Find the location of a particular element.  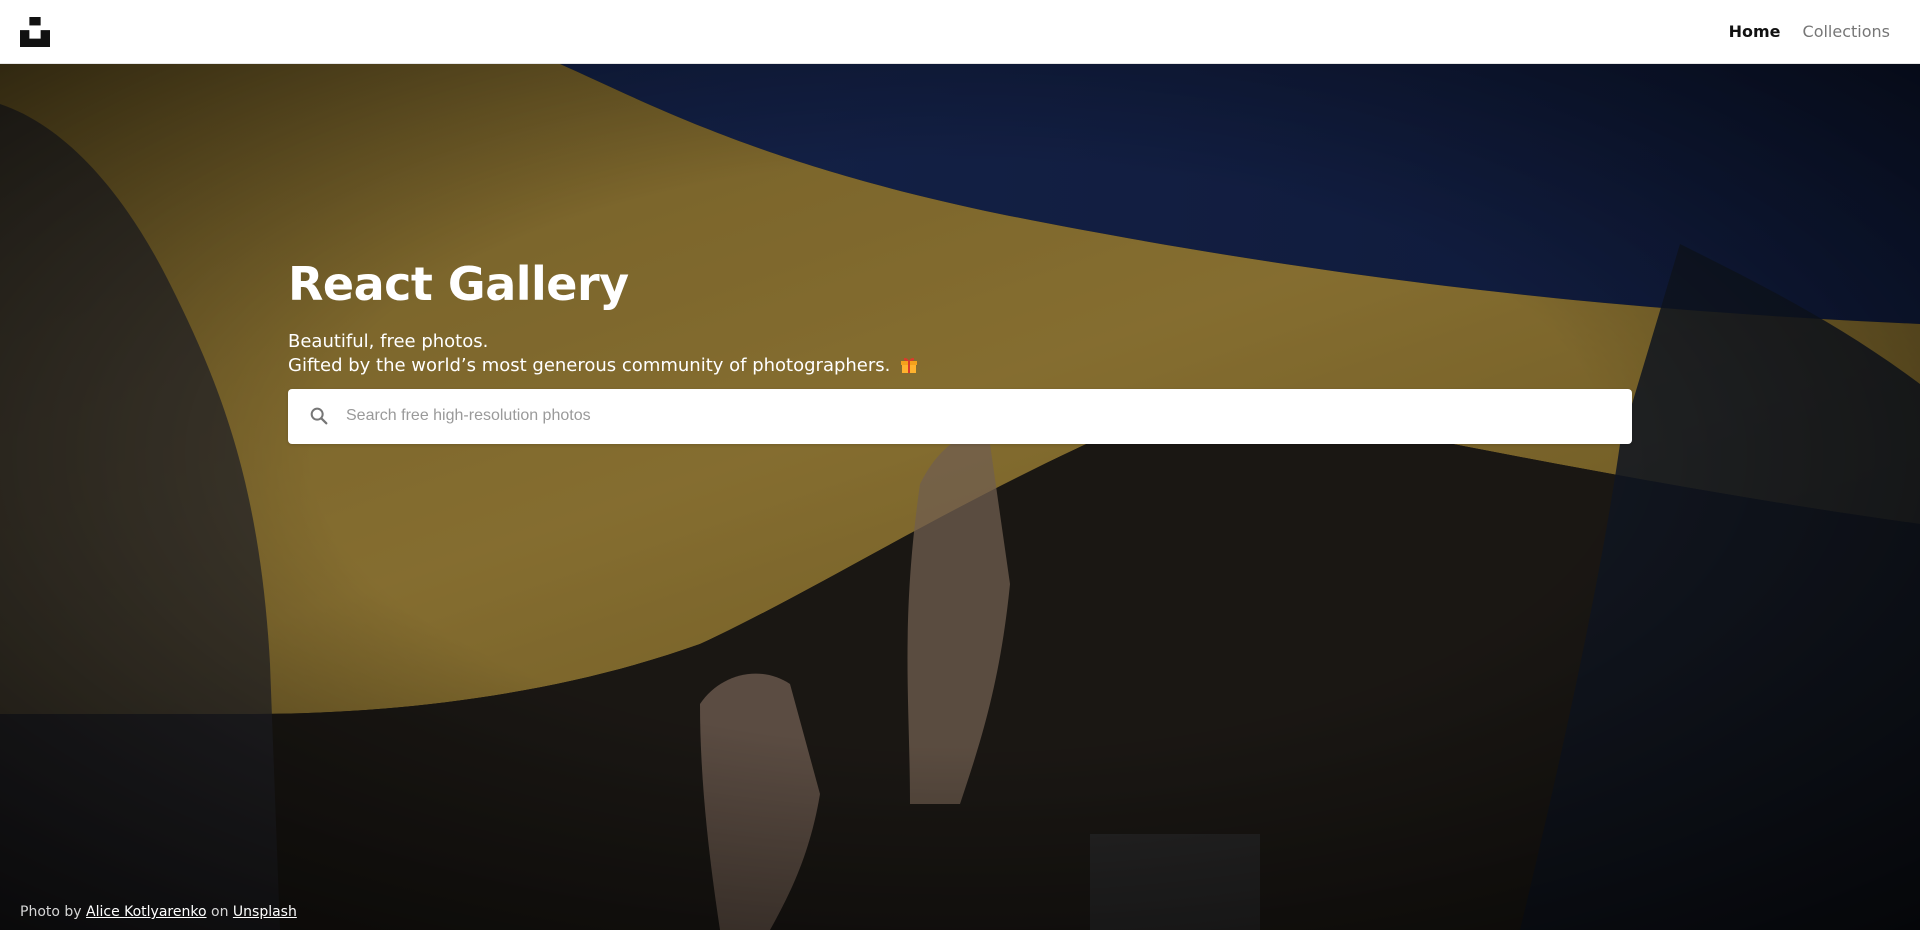

subtitle-line-1: Beautiful, free photos. is located at coordinates (388, 341).